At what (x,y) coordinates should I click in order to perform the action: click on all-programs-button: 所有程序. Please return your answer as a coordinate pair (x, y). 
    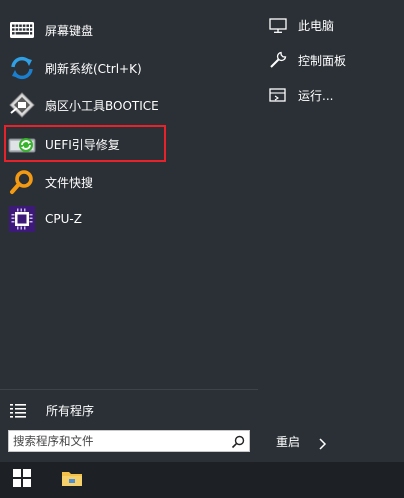
    Looking at the image, I should click on (52, 410).